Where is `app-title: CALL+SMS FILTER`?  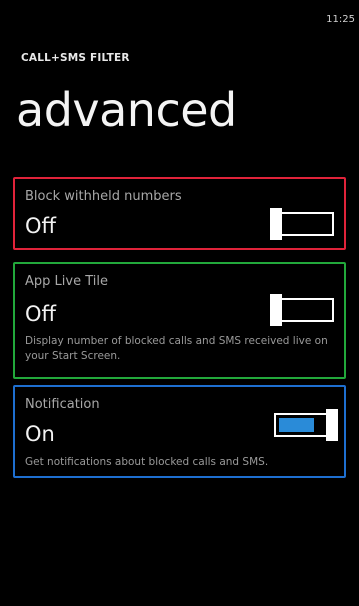
app-title: CALL+SMS FILTER is located at coordinates (75, 58).